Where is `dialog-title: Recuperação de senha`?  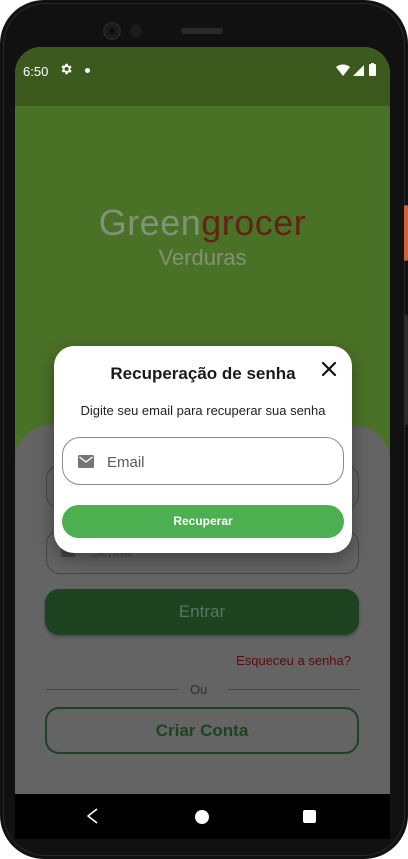
dialog-title: Recuperação de senha is located at coordinates (203, 373).